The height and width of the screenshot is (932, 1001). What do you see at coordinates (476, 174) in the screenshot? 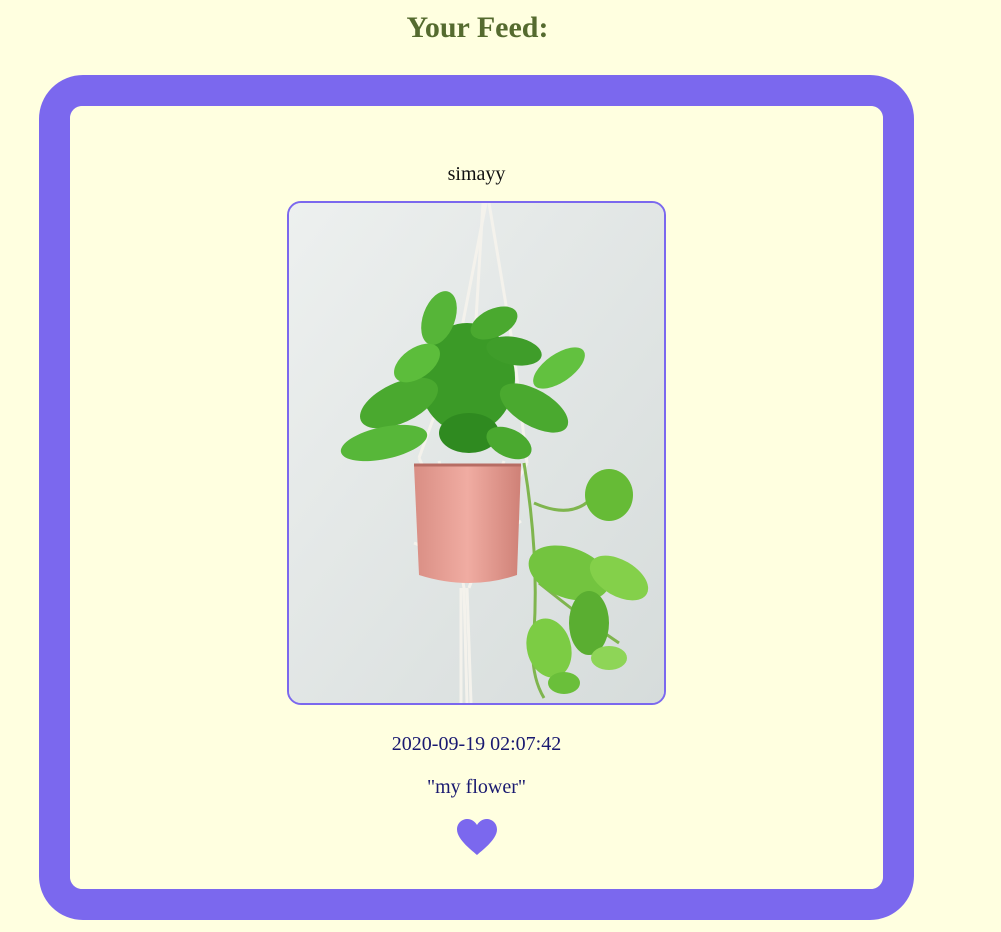
I see `post-username: simayy` at bounding box center [476, 174].